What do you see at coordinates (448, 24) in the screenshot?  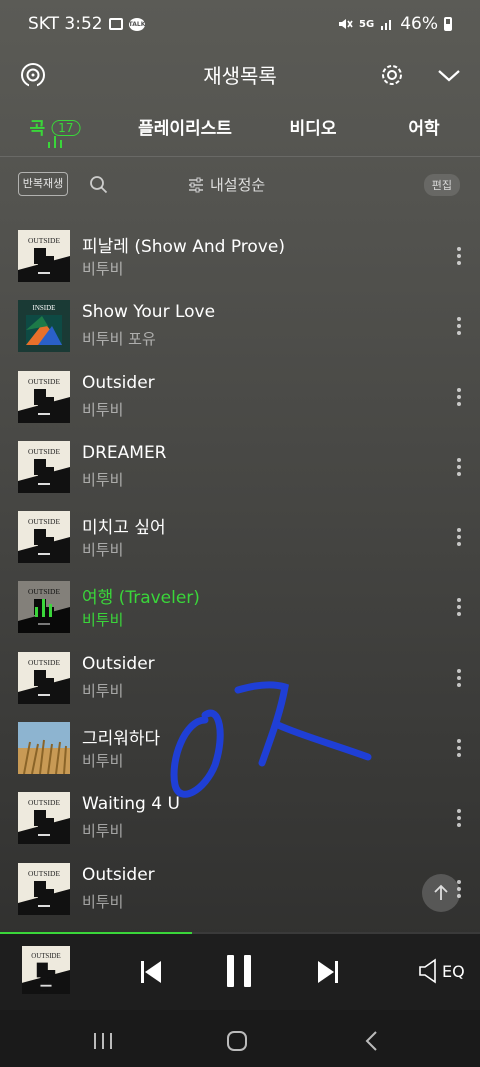 I see `battery-icon` at bounding box center [448, 24].